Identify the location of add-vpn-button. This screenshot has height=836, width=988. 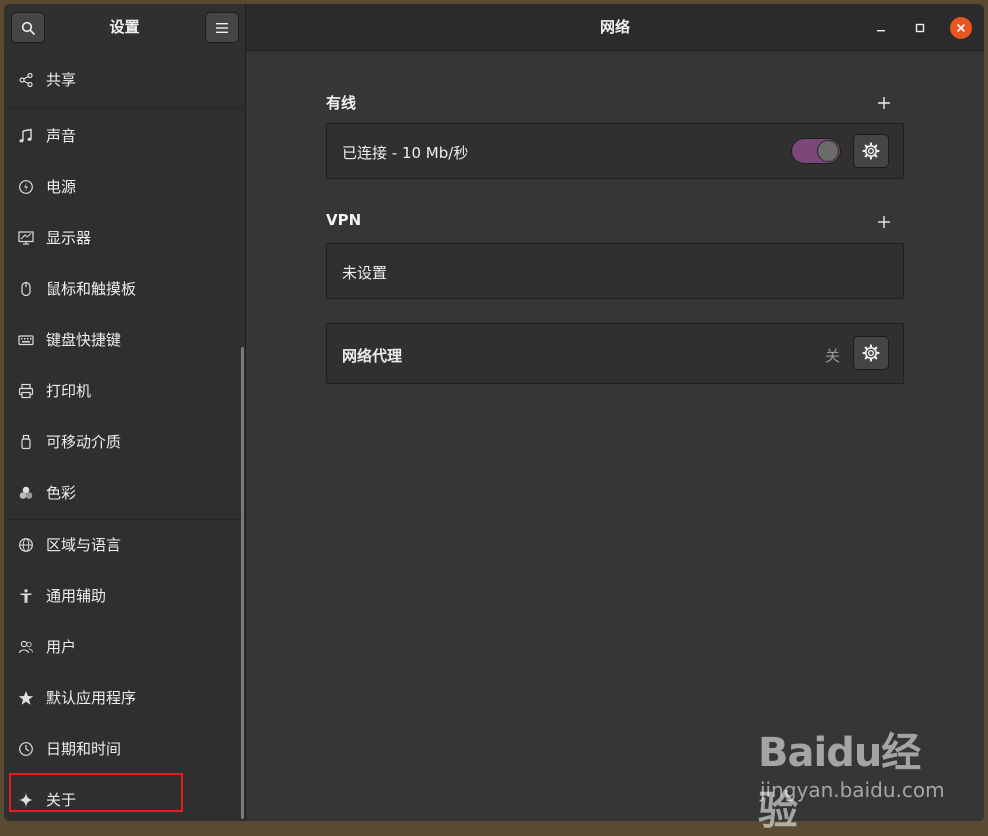
(884, 222).